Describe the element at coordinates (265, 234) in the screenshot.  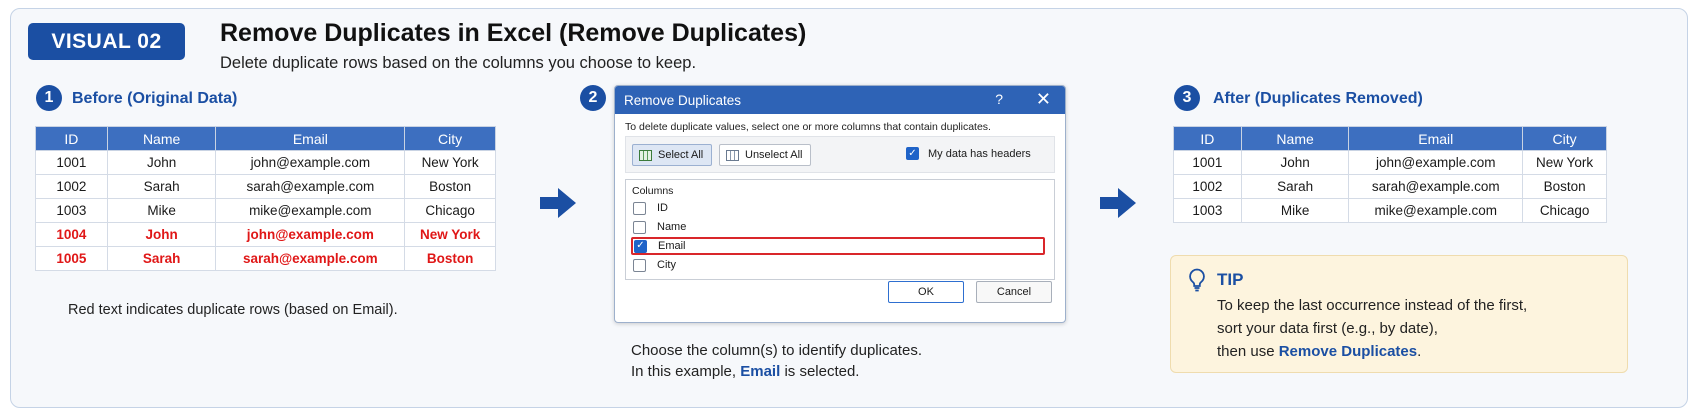
I see `table-row: 1004 John john@example.com New York` at that location.